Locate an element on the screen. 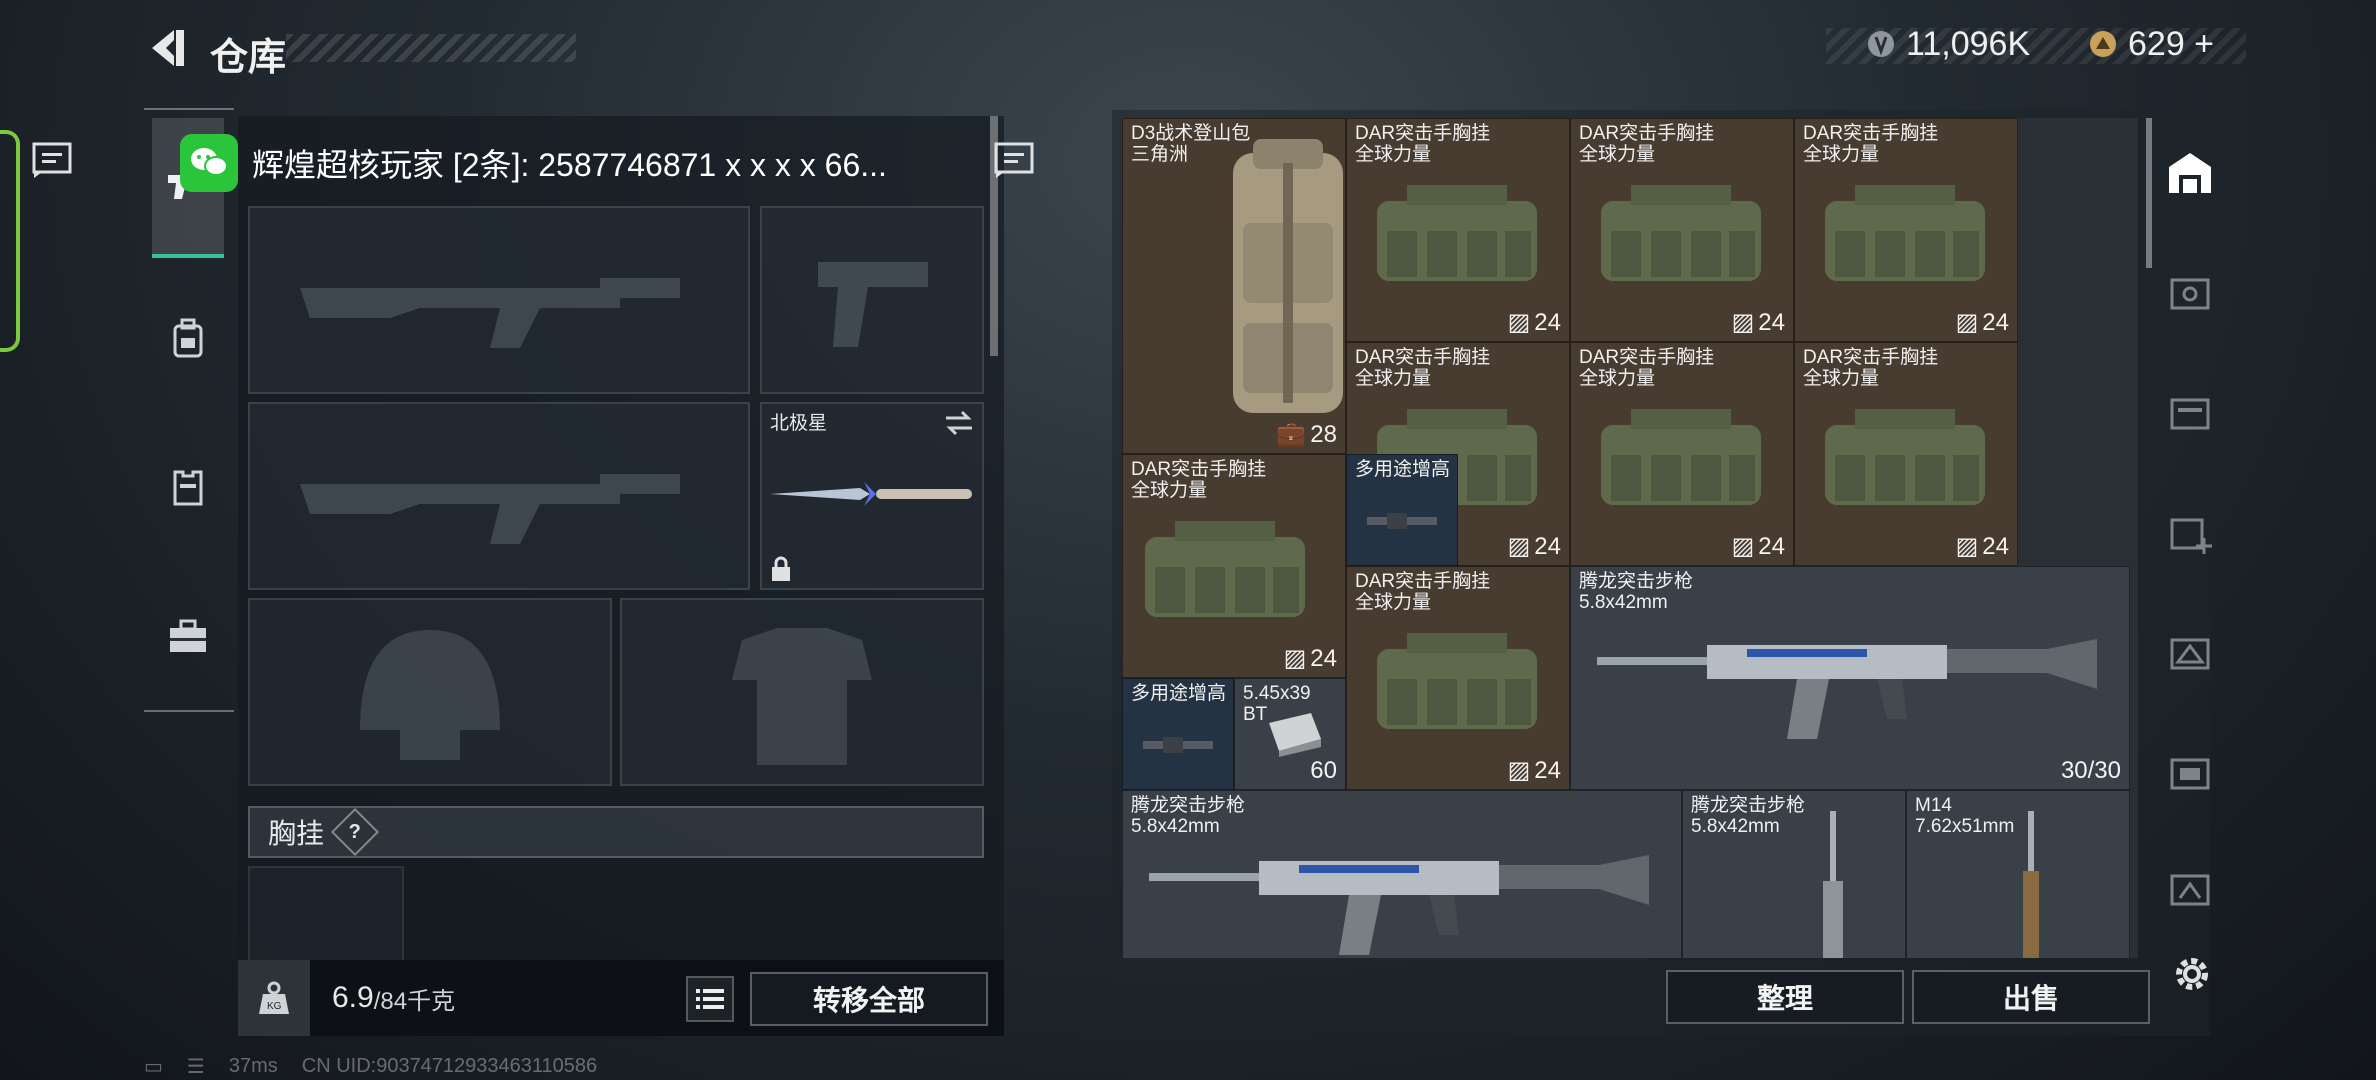 The width and height of the screenshot is (2376, 1080). primary-weapon-slot is located at coordinates (499, 300).